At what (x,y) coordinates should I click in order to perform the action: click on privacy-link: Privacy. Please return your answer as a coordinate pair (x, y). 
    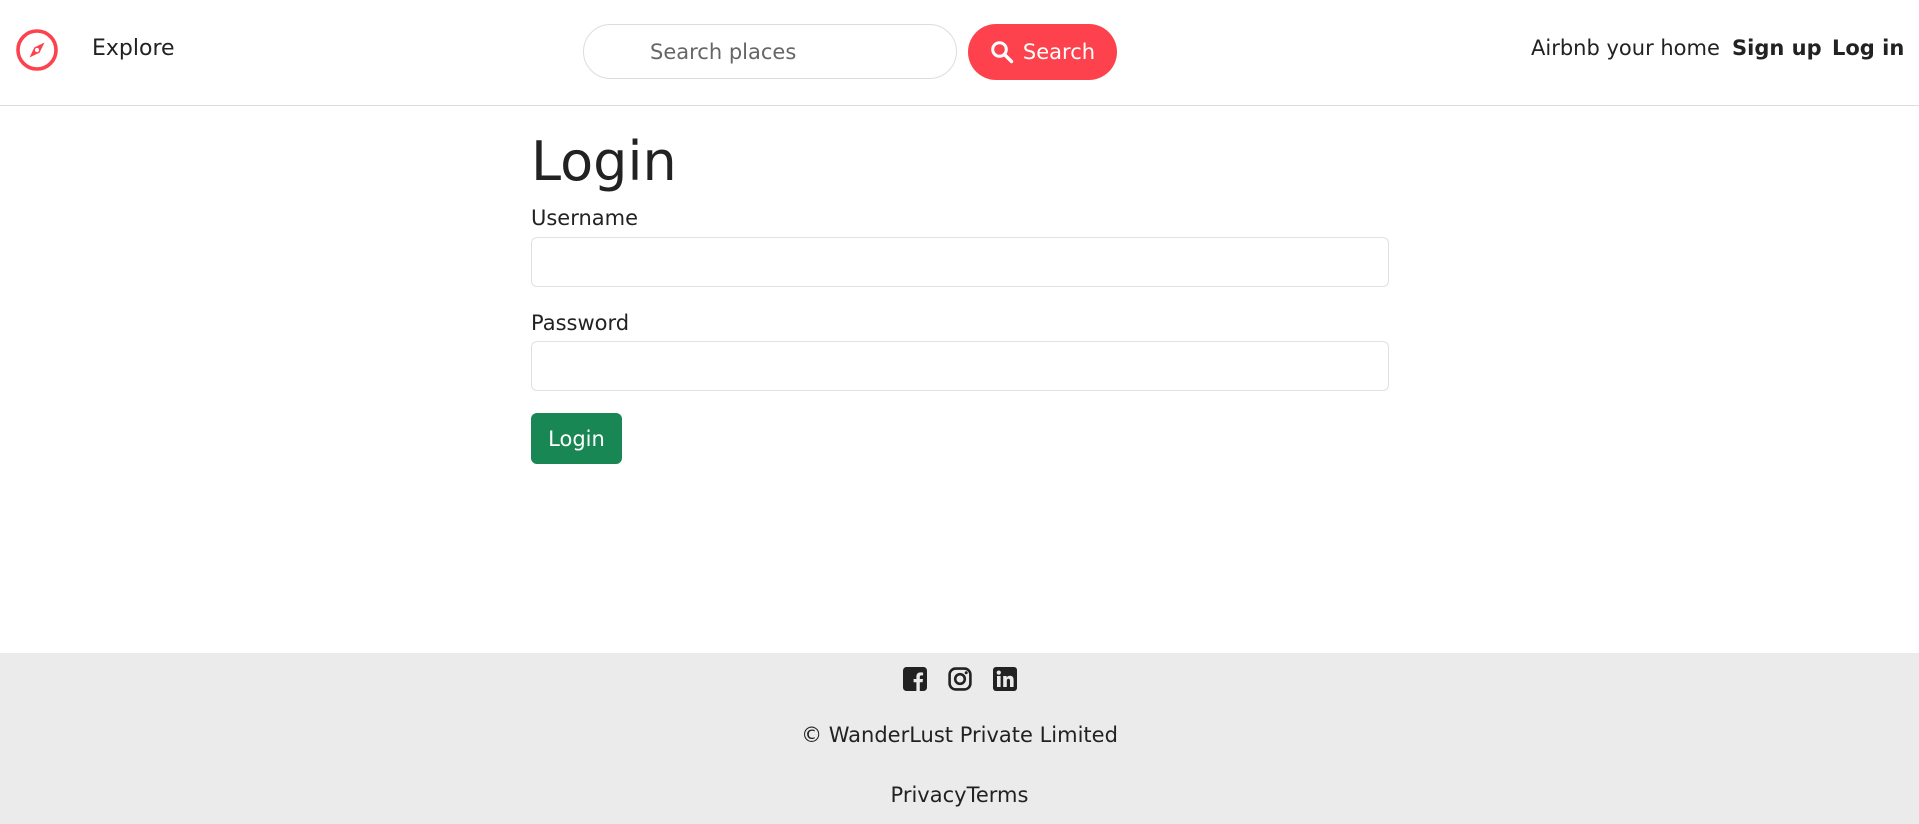
    Looking at the image, I should click on (929, 795).